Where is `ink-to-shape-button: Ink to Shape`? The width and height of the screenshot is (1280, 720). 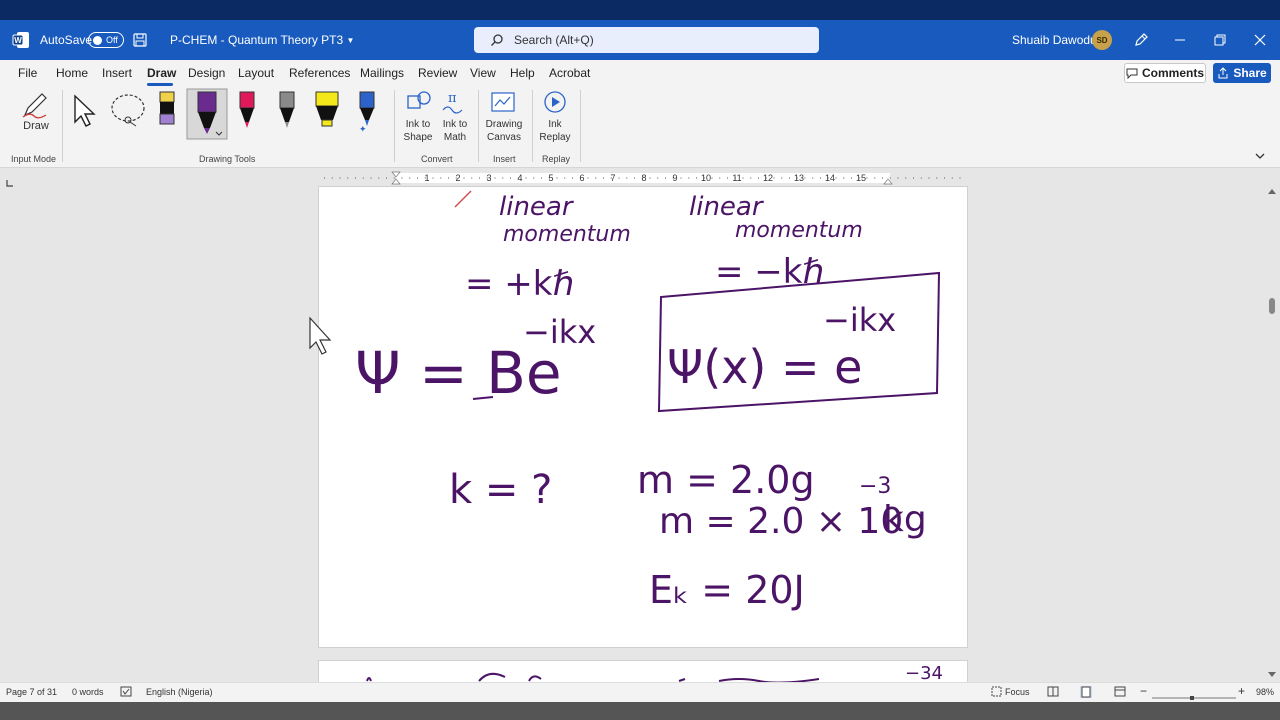 ink-to-shape-button: Ink to Shape is located at coordinates (418, 116).